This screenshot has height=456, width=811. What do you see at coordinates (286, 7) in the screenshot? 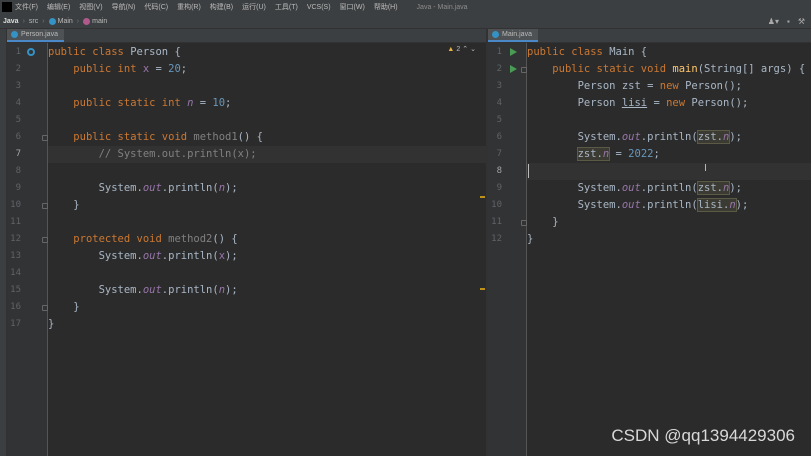
I see `menu-item: 工具(T)` at bounding box center [286, 7].